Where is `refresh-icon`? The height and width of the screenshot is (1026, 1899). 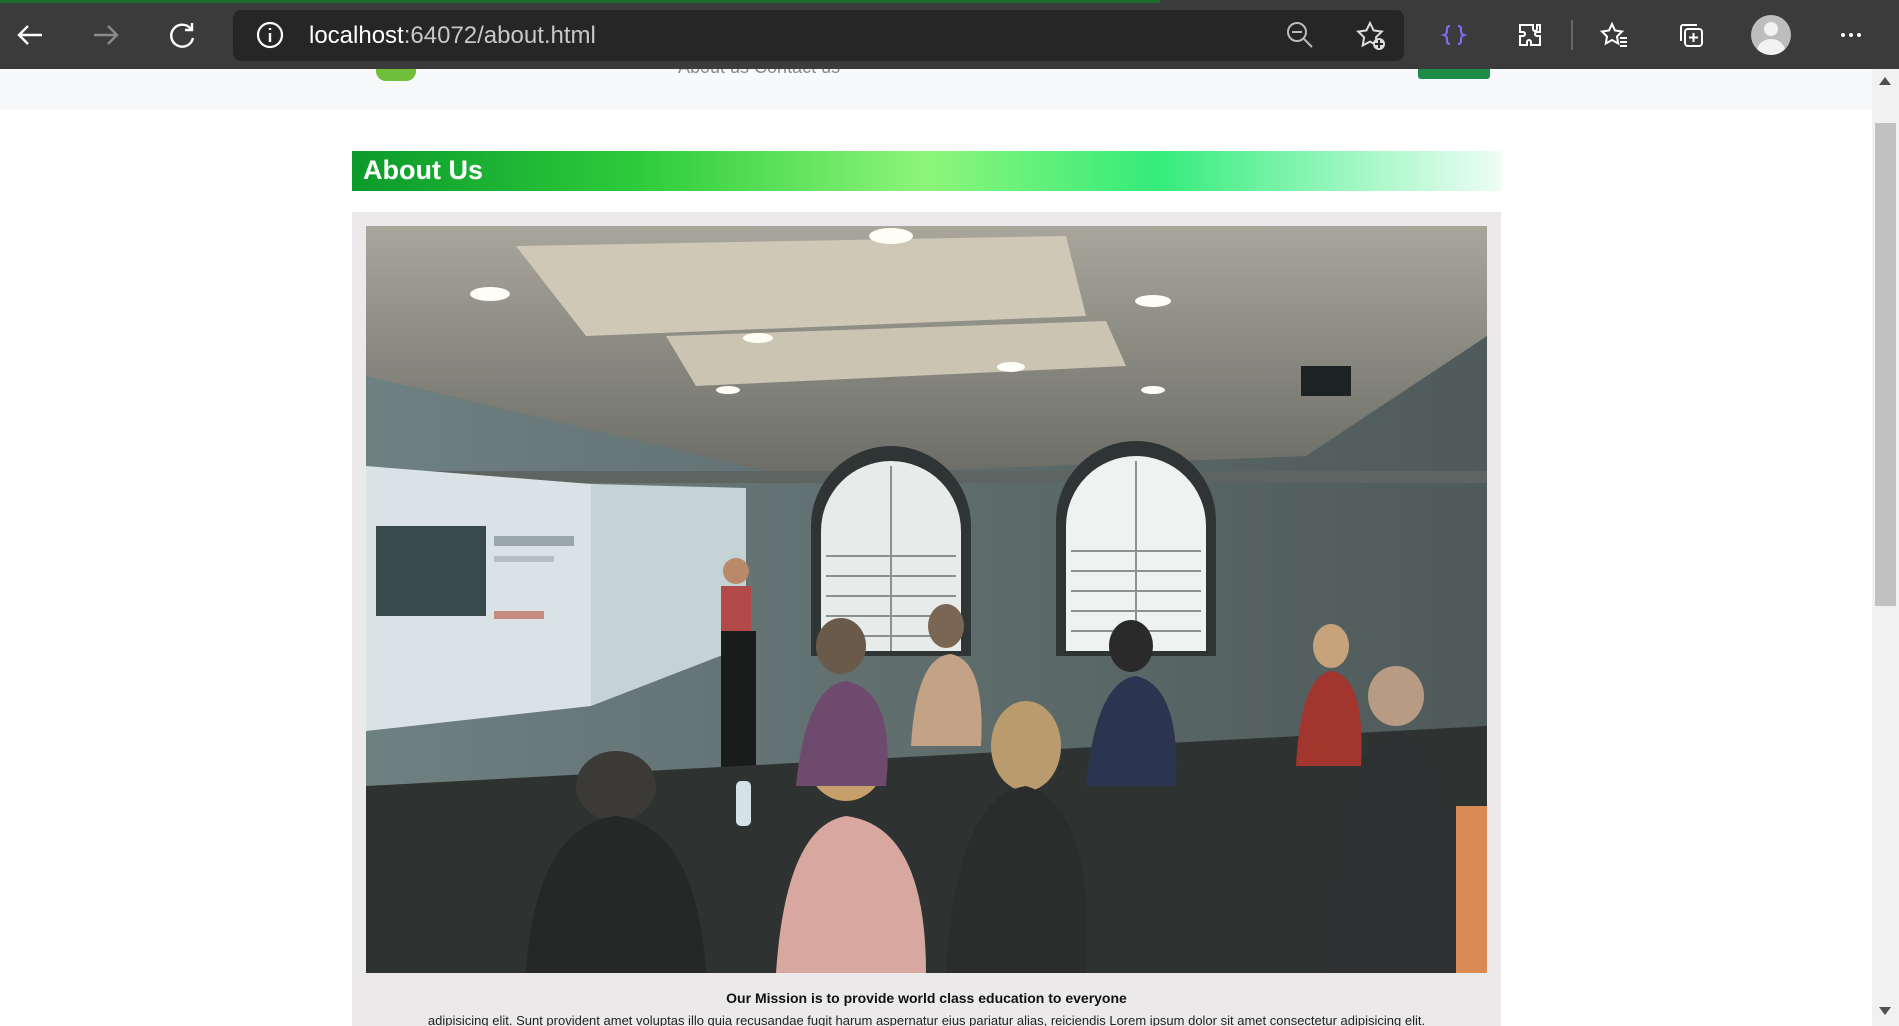
refresh-icon is located at coordinates (182, 35).